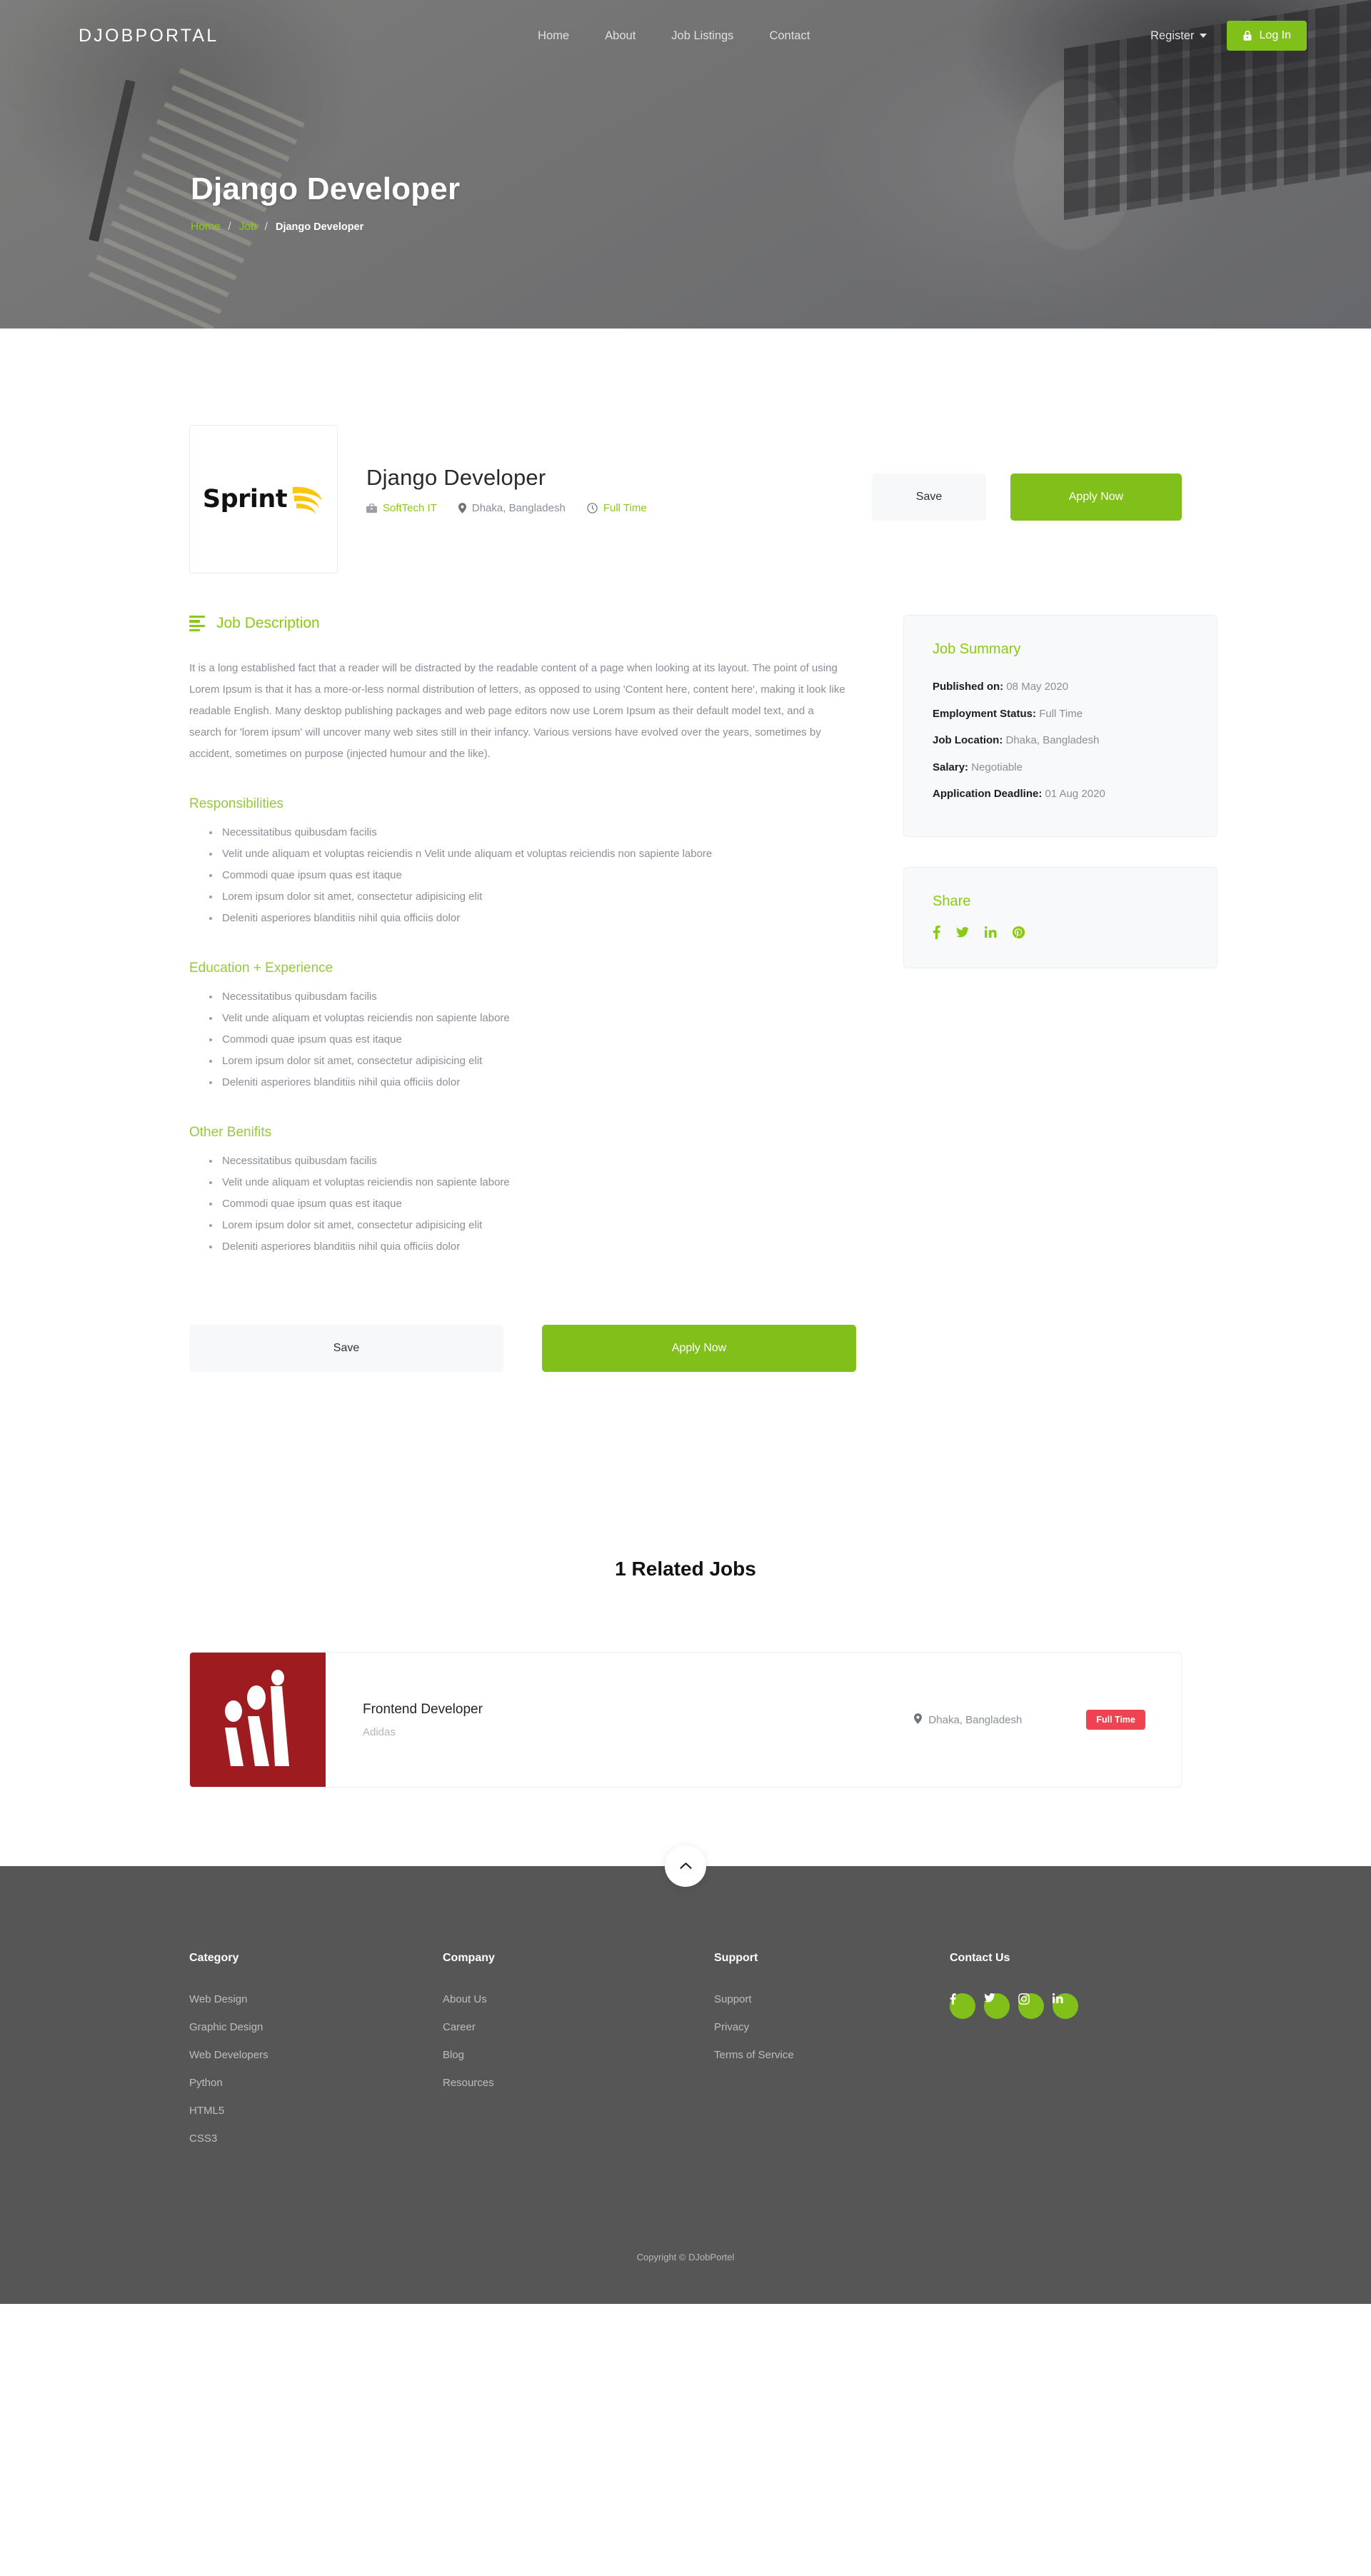  I want to click on page-title: Django Developer, so click(326, 188).